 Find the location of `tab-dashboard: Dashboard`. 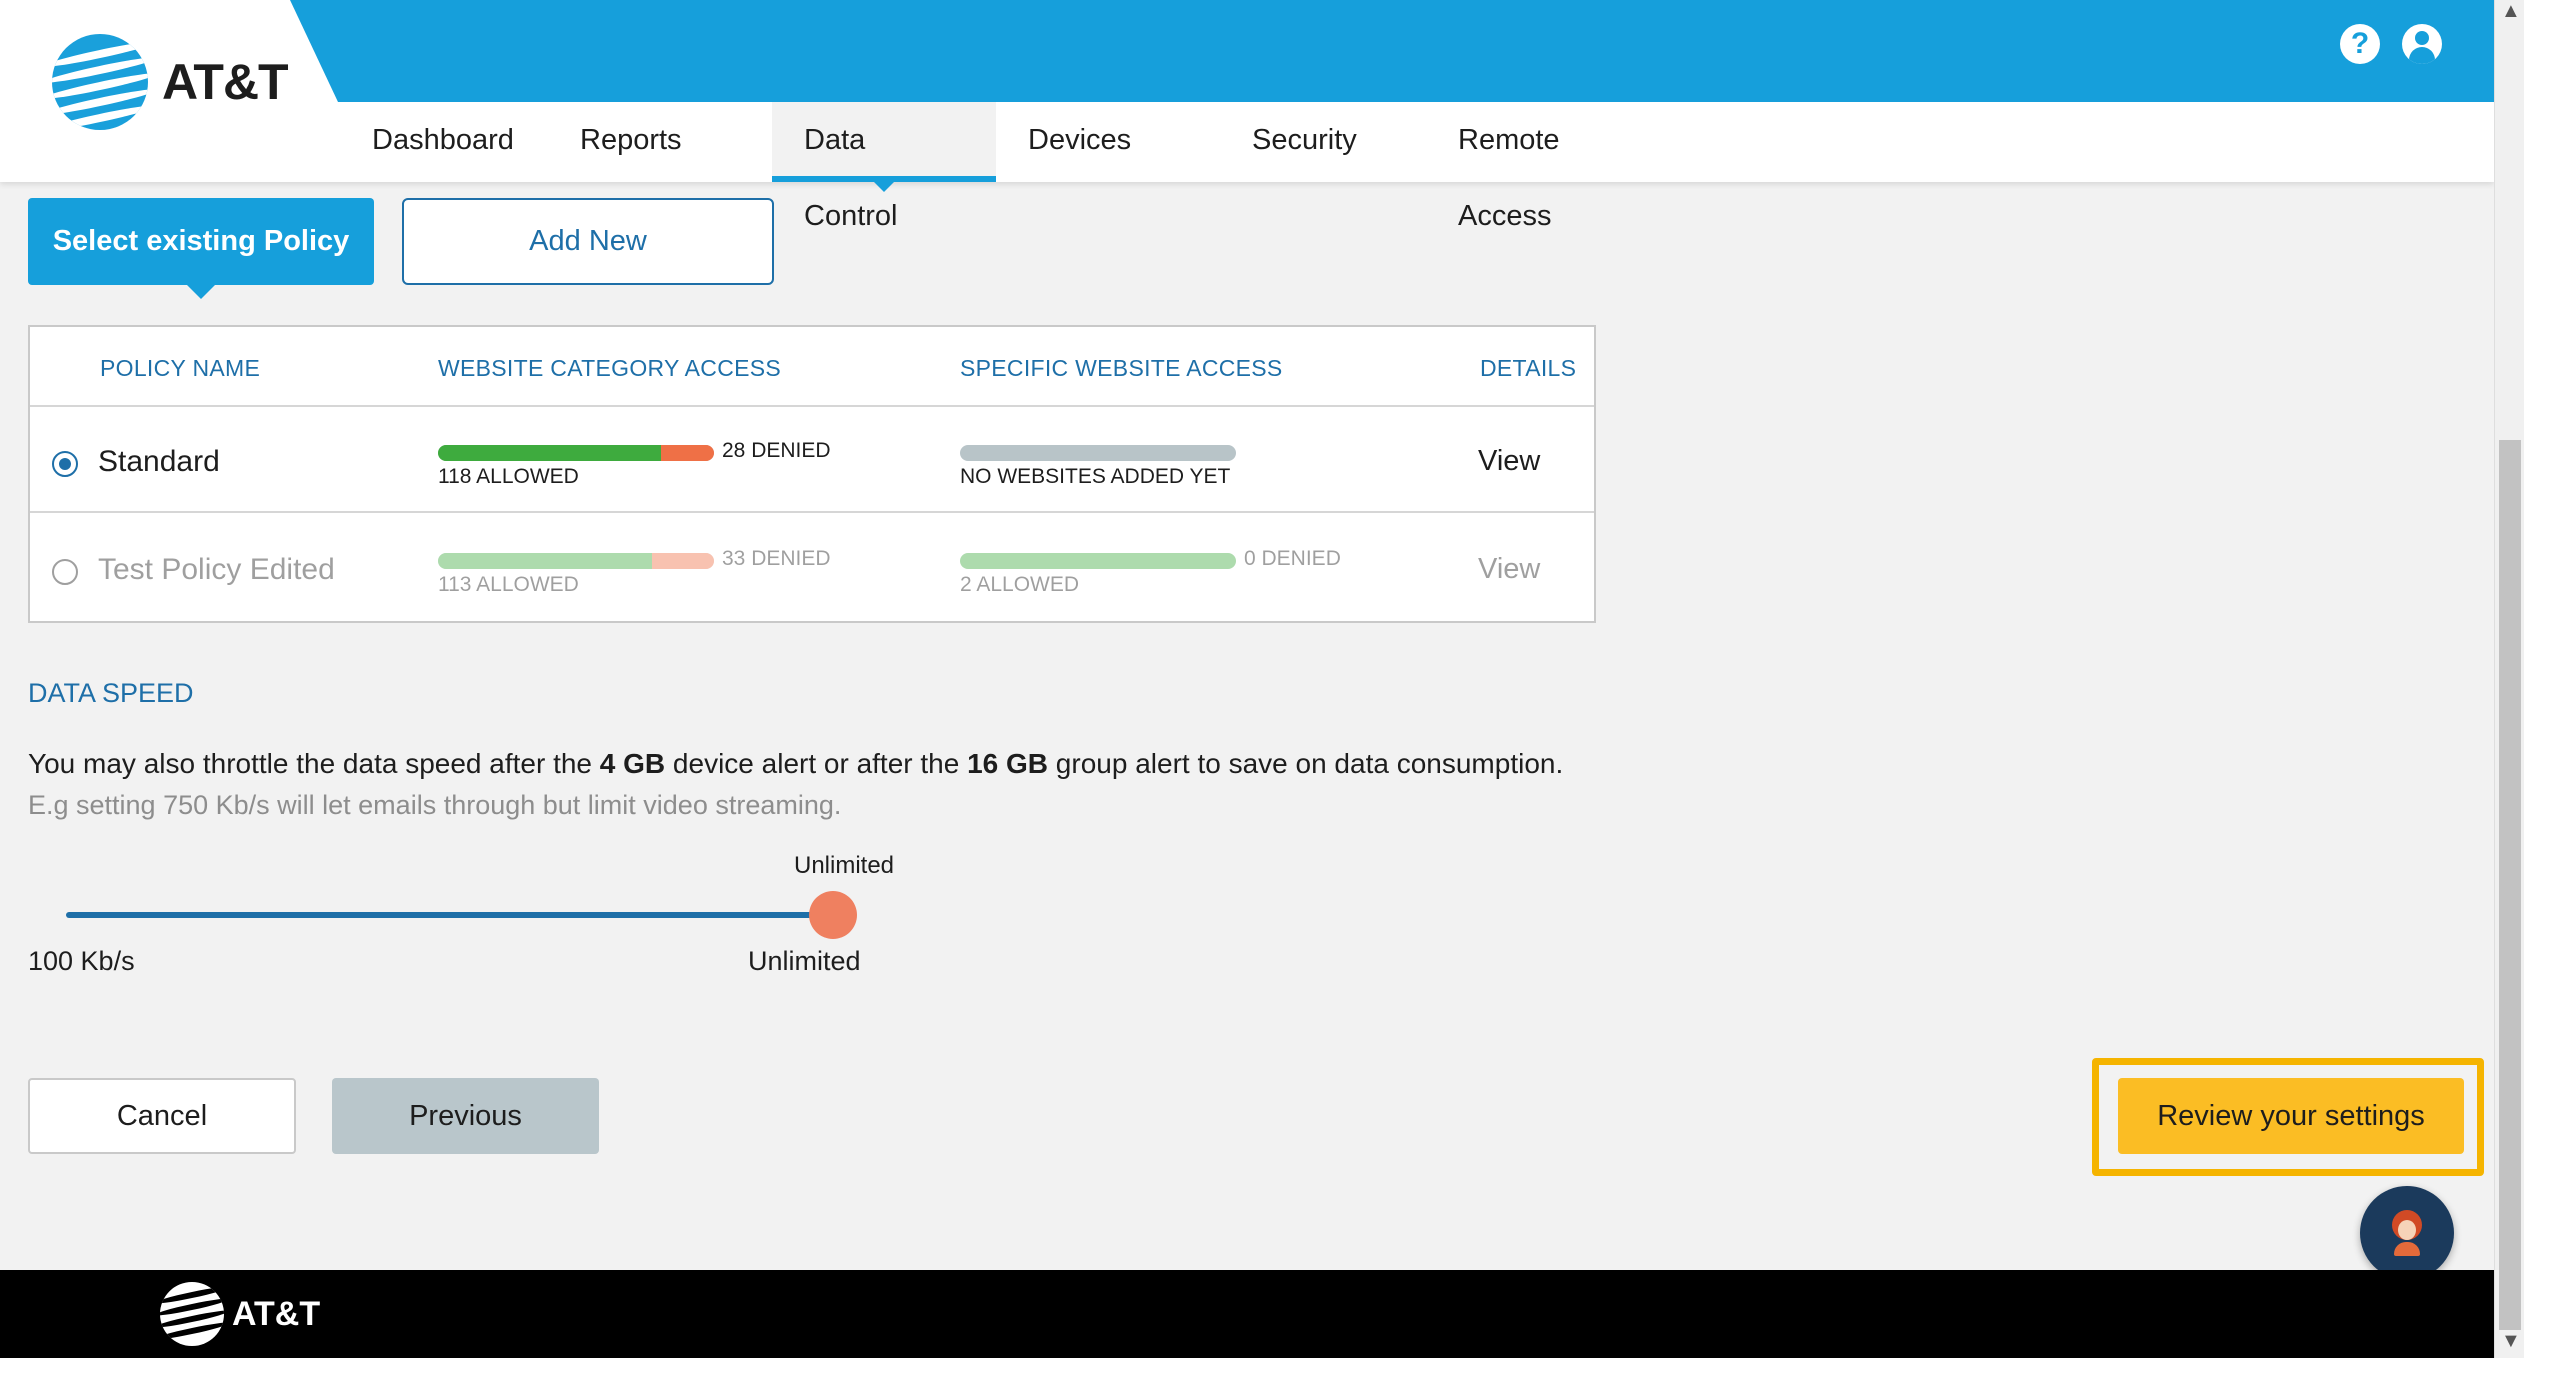

tab-dashboard: Dashboard is located at coordinates (444, 142).